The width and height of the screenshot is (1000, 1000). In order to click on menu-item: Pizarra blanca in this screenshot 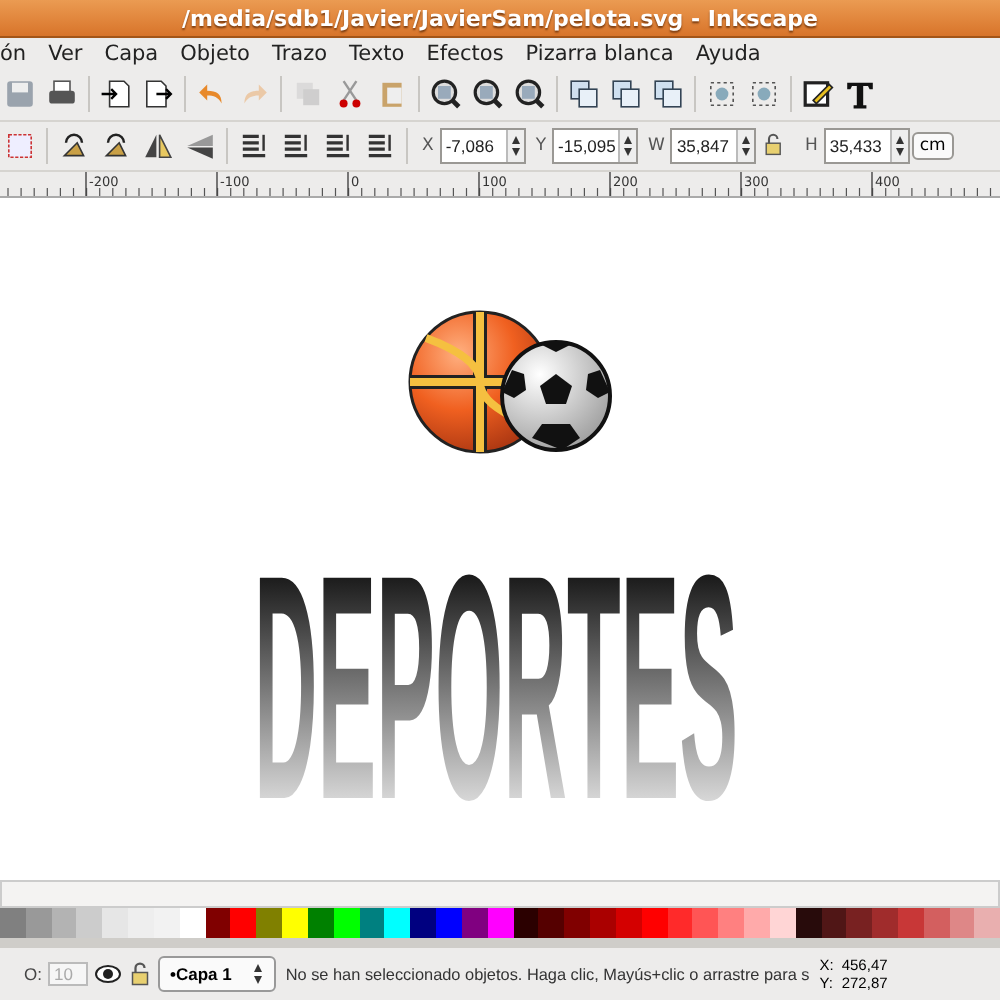, I will do `click(599, 53)`.